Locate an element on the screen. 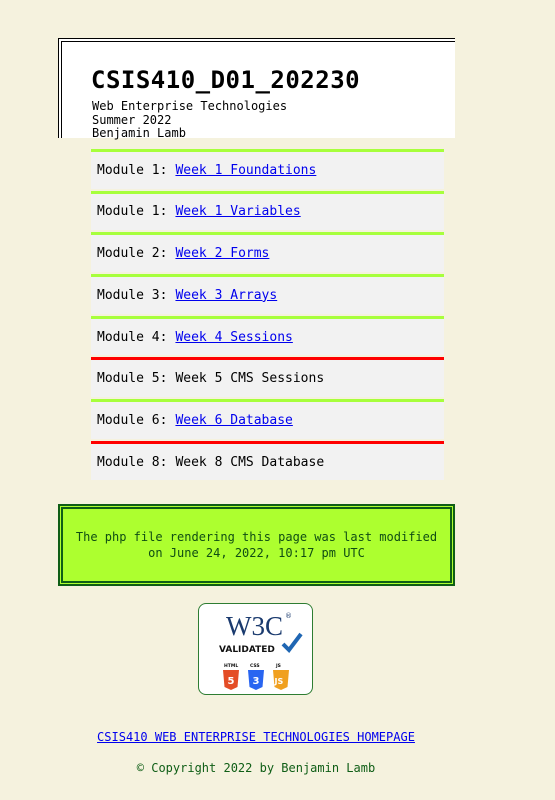  w3c-badge-graphic: W3C ® VALIDATED HTML 5 CSS 3 JS JS is located at coordinates (261, 650).